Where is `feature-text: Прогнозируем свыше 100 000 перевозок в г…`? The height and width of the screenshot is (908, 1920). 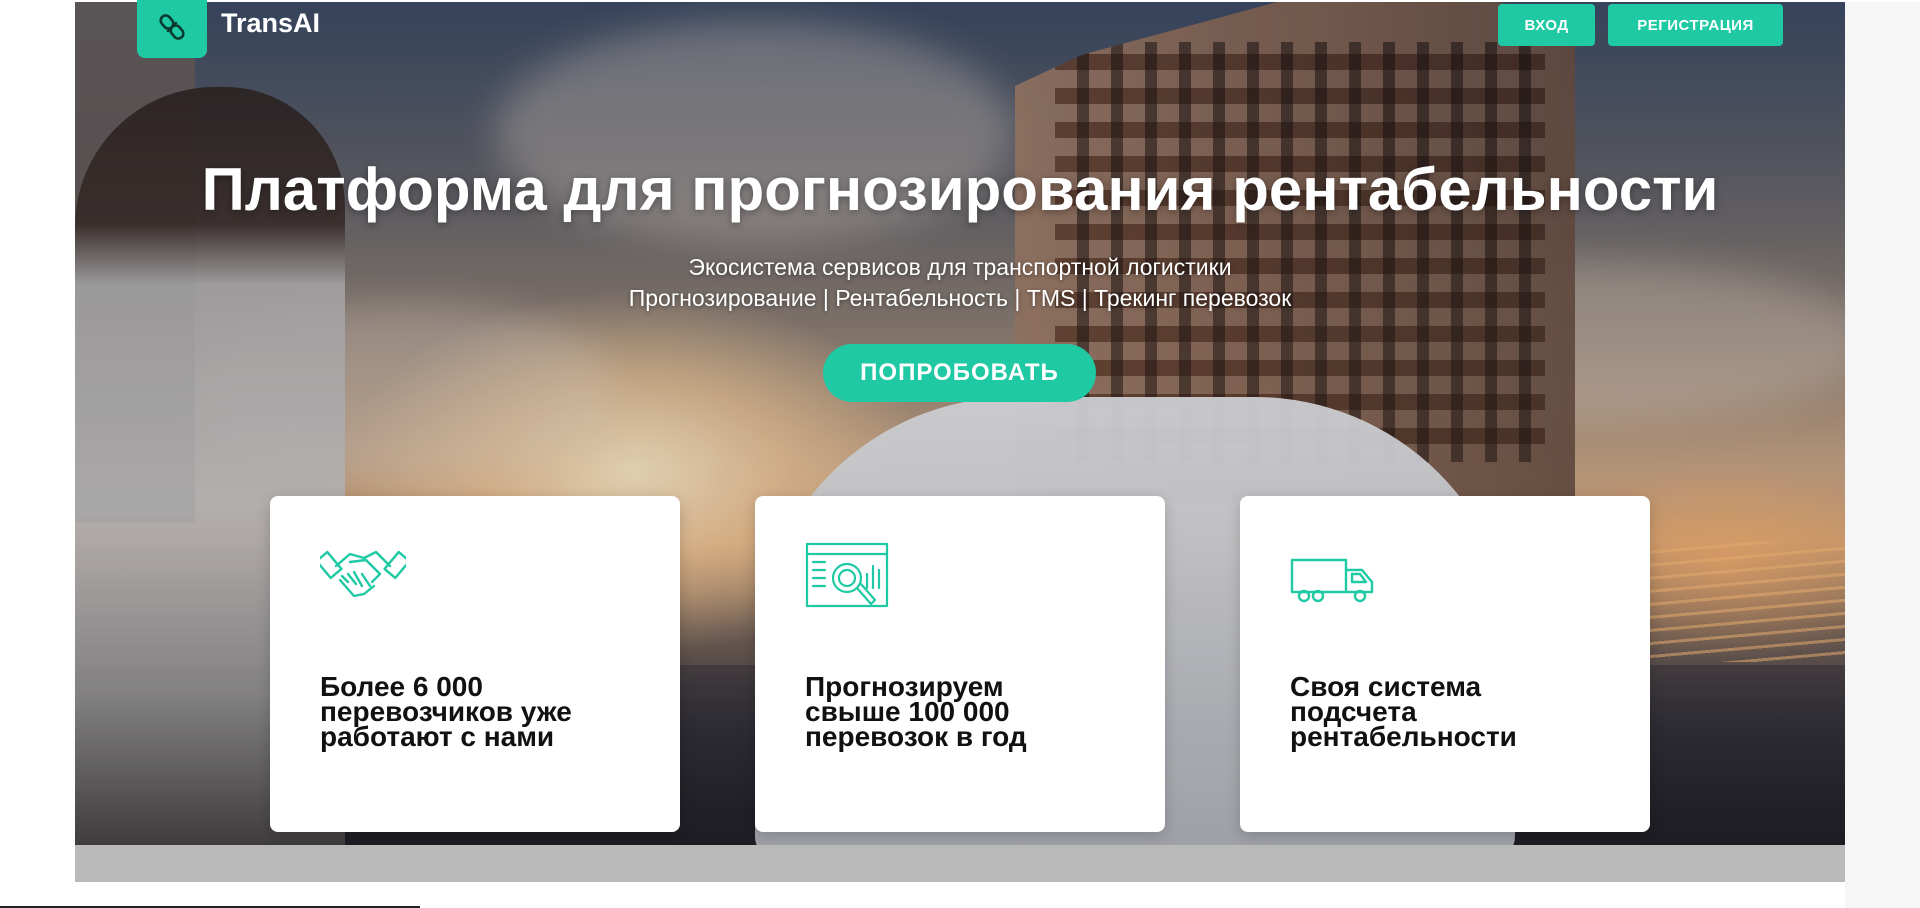
feature-text: Прогнозируем свыше 100 000 перевозок в г… is located at coordinates (916, 711).